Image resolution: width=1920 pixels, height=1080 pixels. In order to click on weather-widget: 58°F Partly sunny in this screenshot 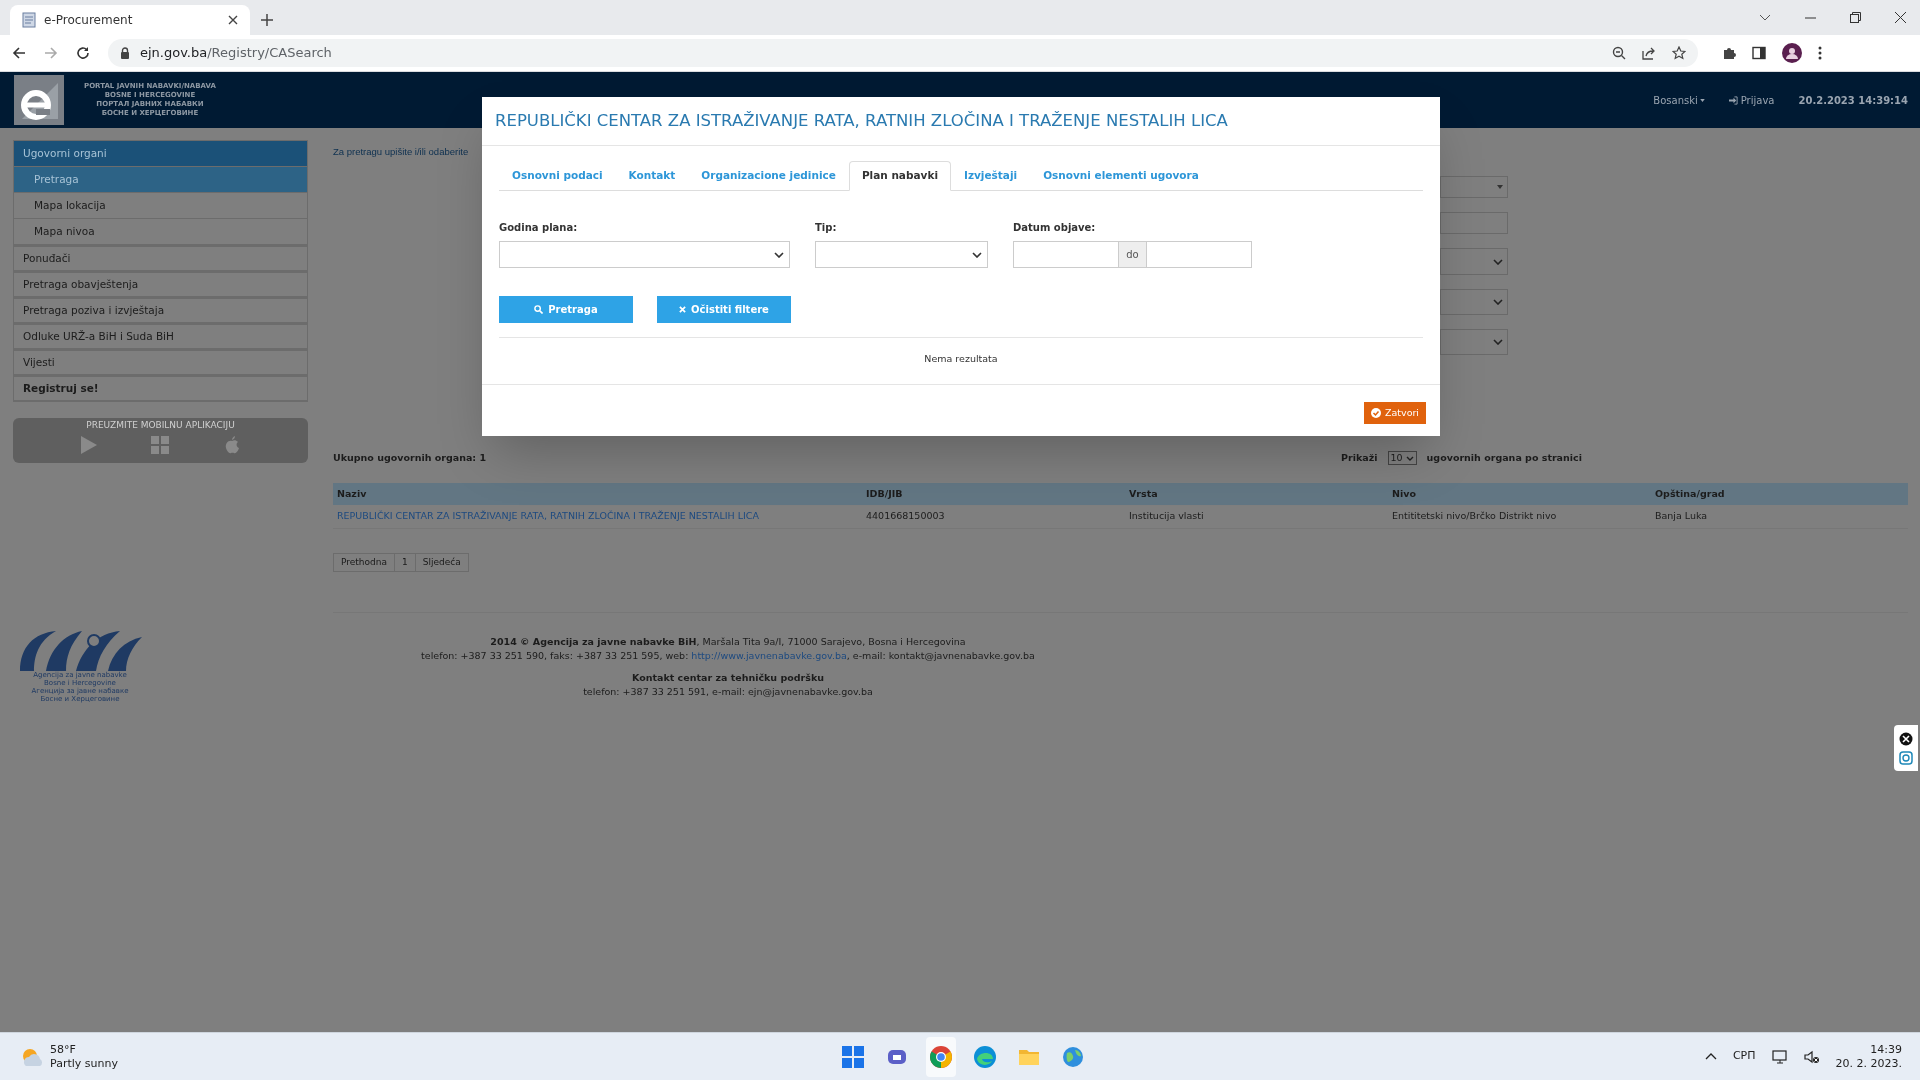, I will do `click(100, 1056)`.